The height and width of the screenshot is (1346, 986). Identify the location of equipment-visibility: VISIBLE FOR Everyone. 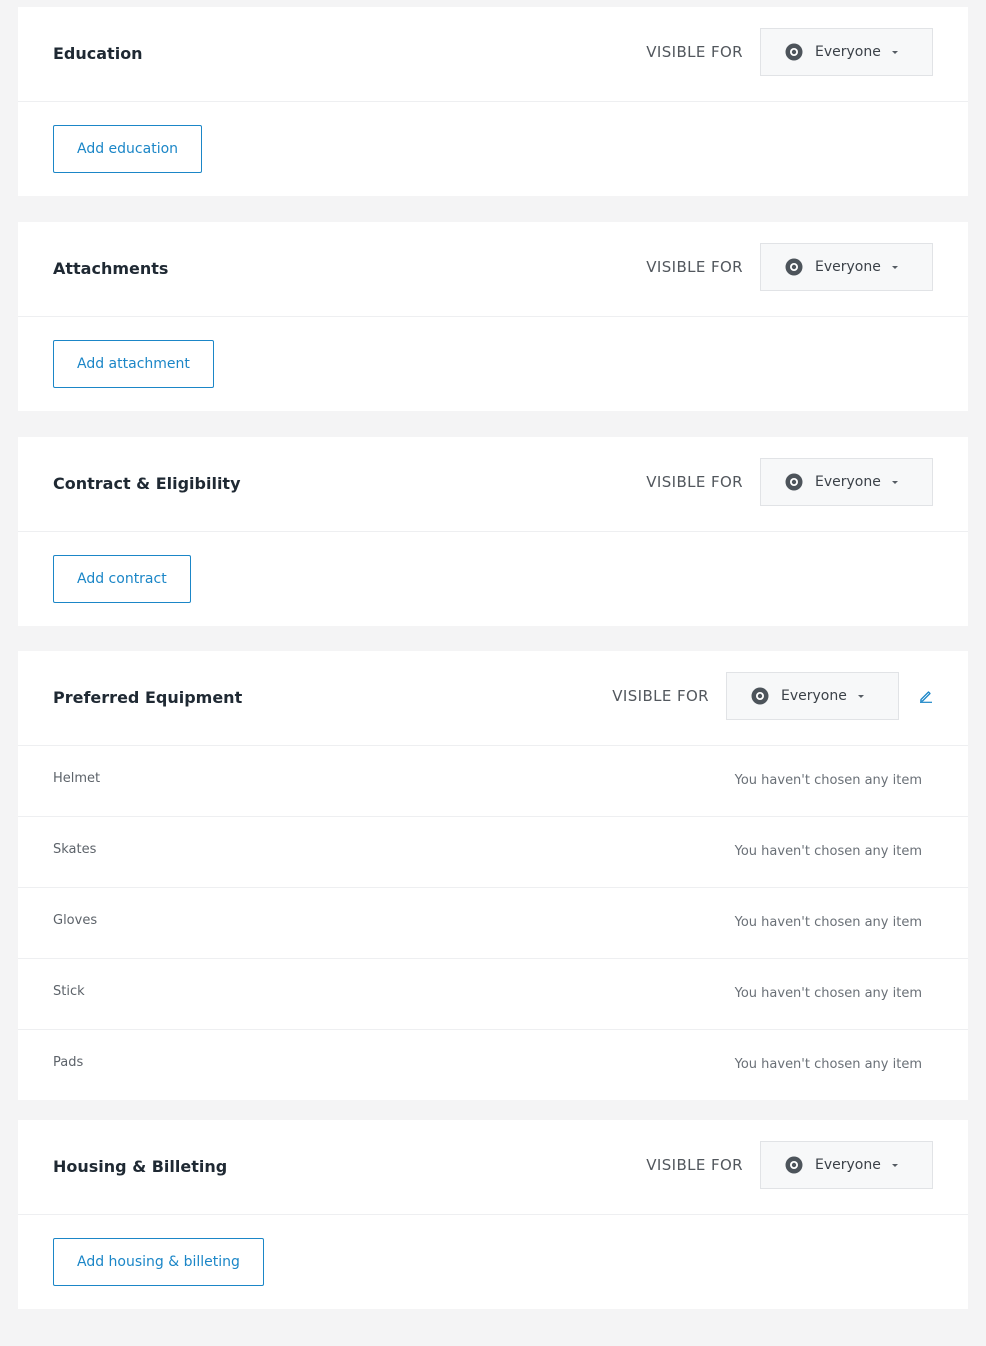
(772, 696).